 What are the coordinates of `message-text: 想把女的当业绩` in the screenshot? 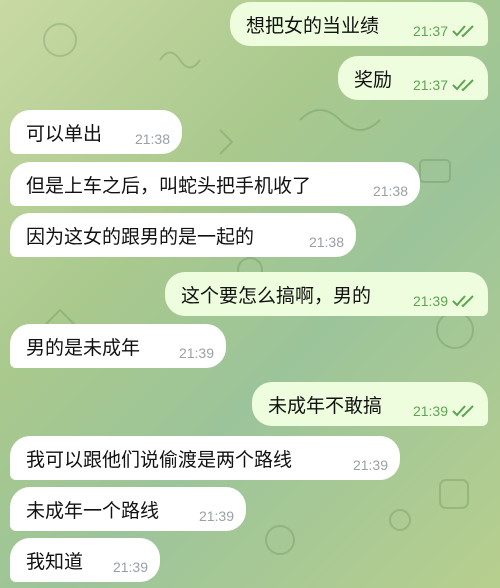 It's located at (313, 25).